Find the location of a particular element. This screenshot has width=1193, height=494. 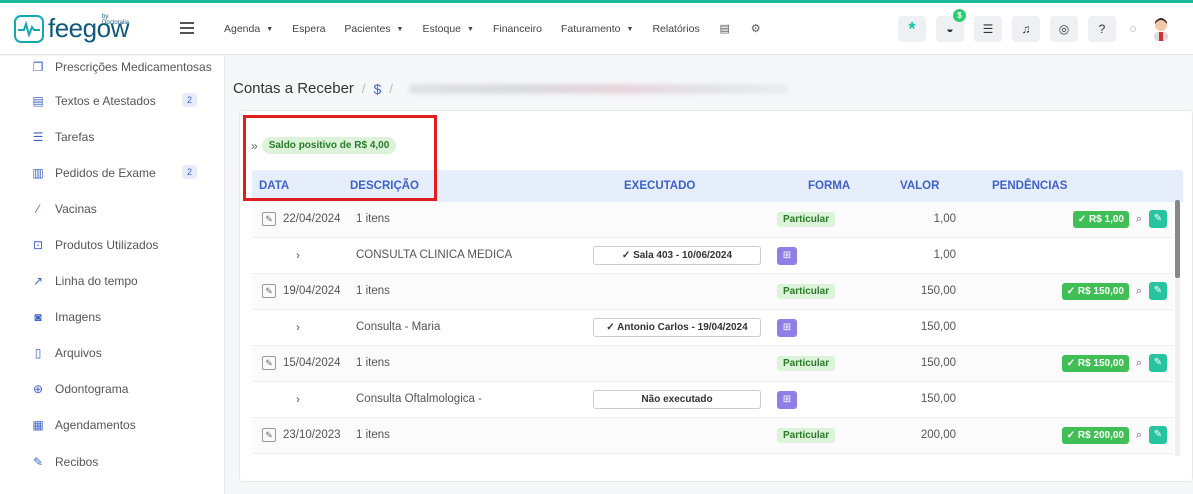

sidebar-item-prescrições-medicamentosas: ❐ Prescrições Medicamentosas is located at coordinates (122, 67).